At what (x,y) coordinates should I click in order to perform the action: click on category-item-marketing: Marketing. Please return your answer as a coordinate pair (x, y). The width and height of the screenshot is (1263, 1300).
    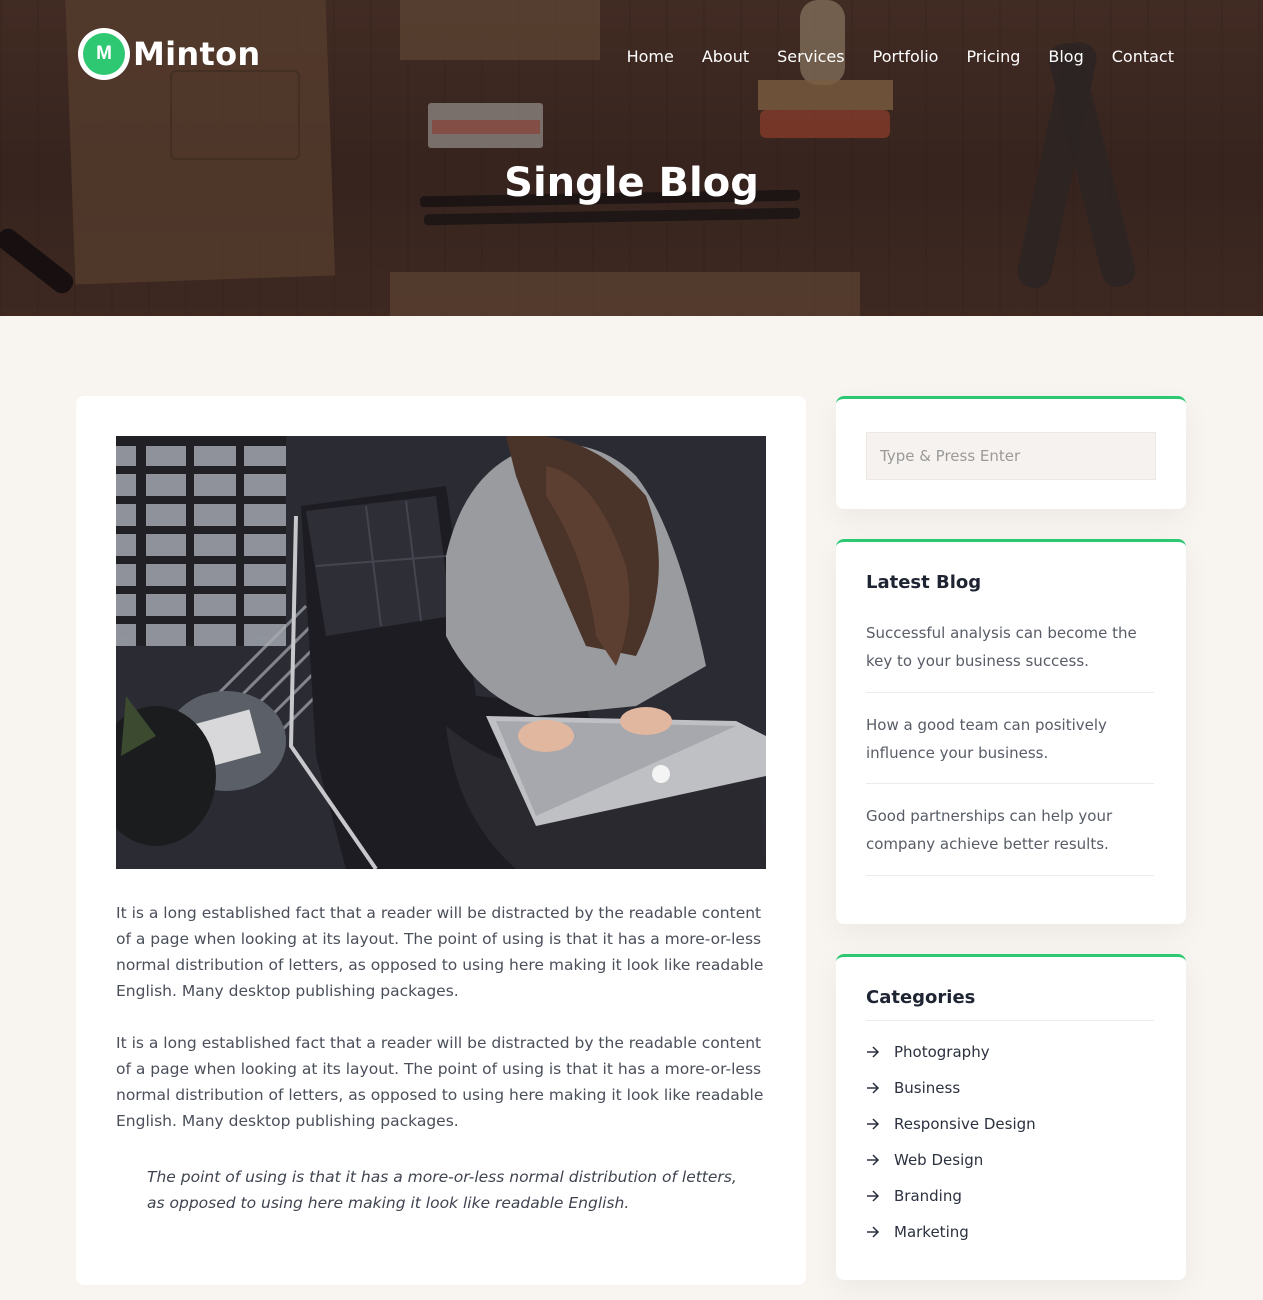
    Looking at the image, I should click on (917, 1232).